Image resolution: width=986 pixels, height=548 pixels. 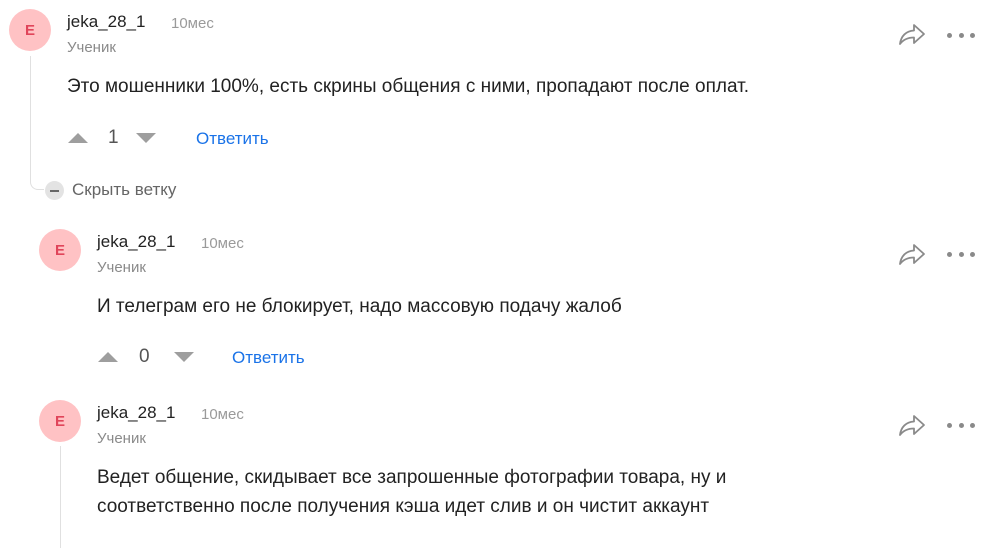 I want to click on vote-count: 0, so click(x=144, y=356).